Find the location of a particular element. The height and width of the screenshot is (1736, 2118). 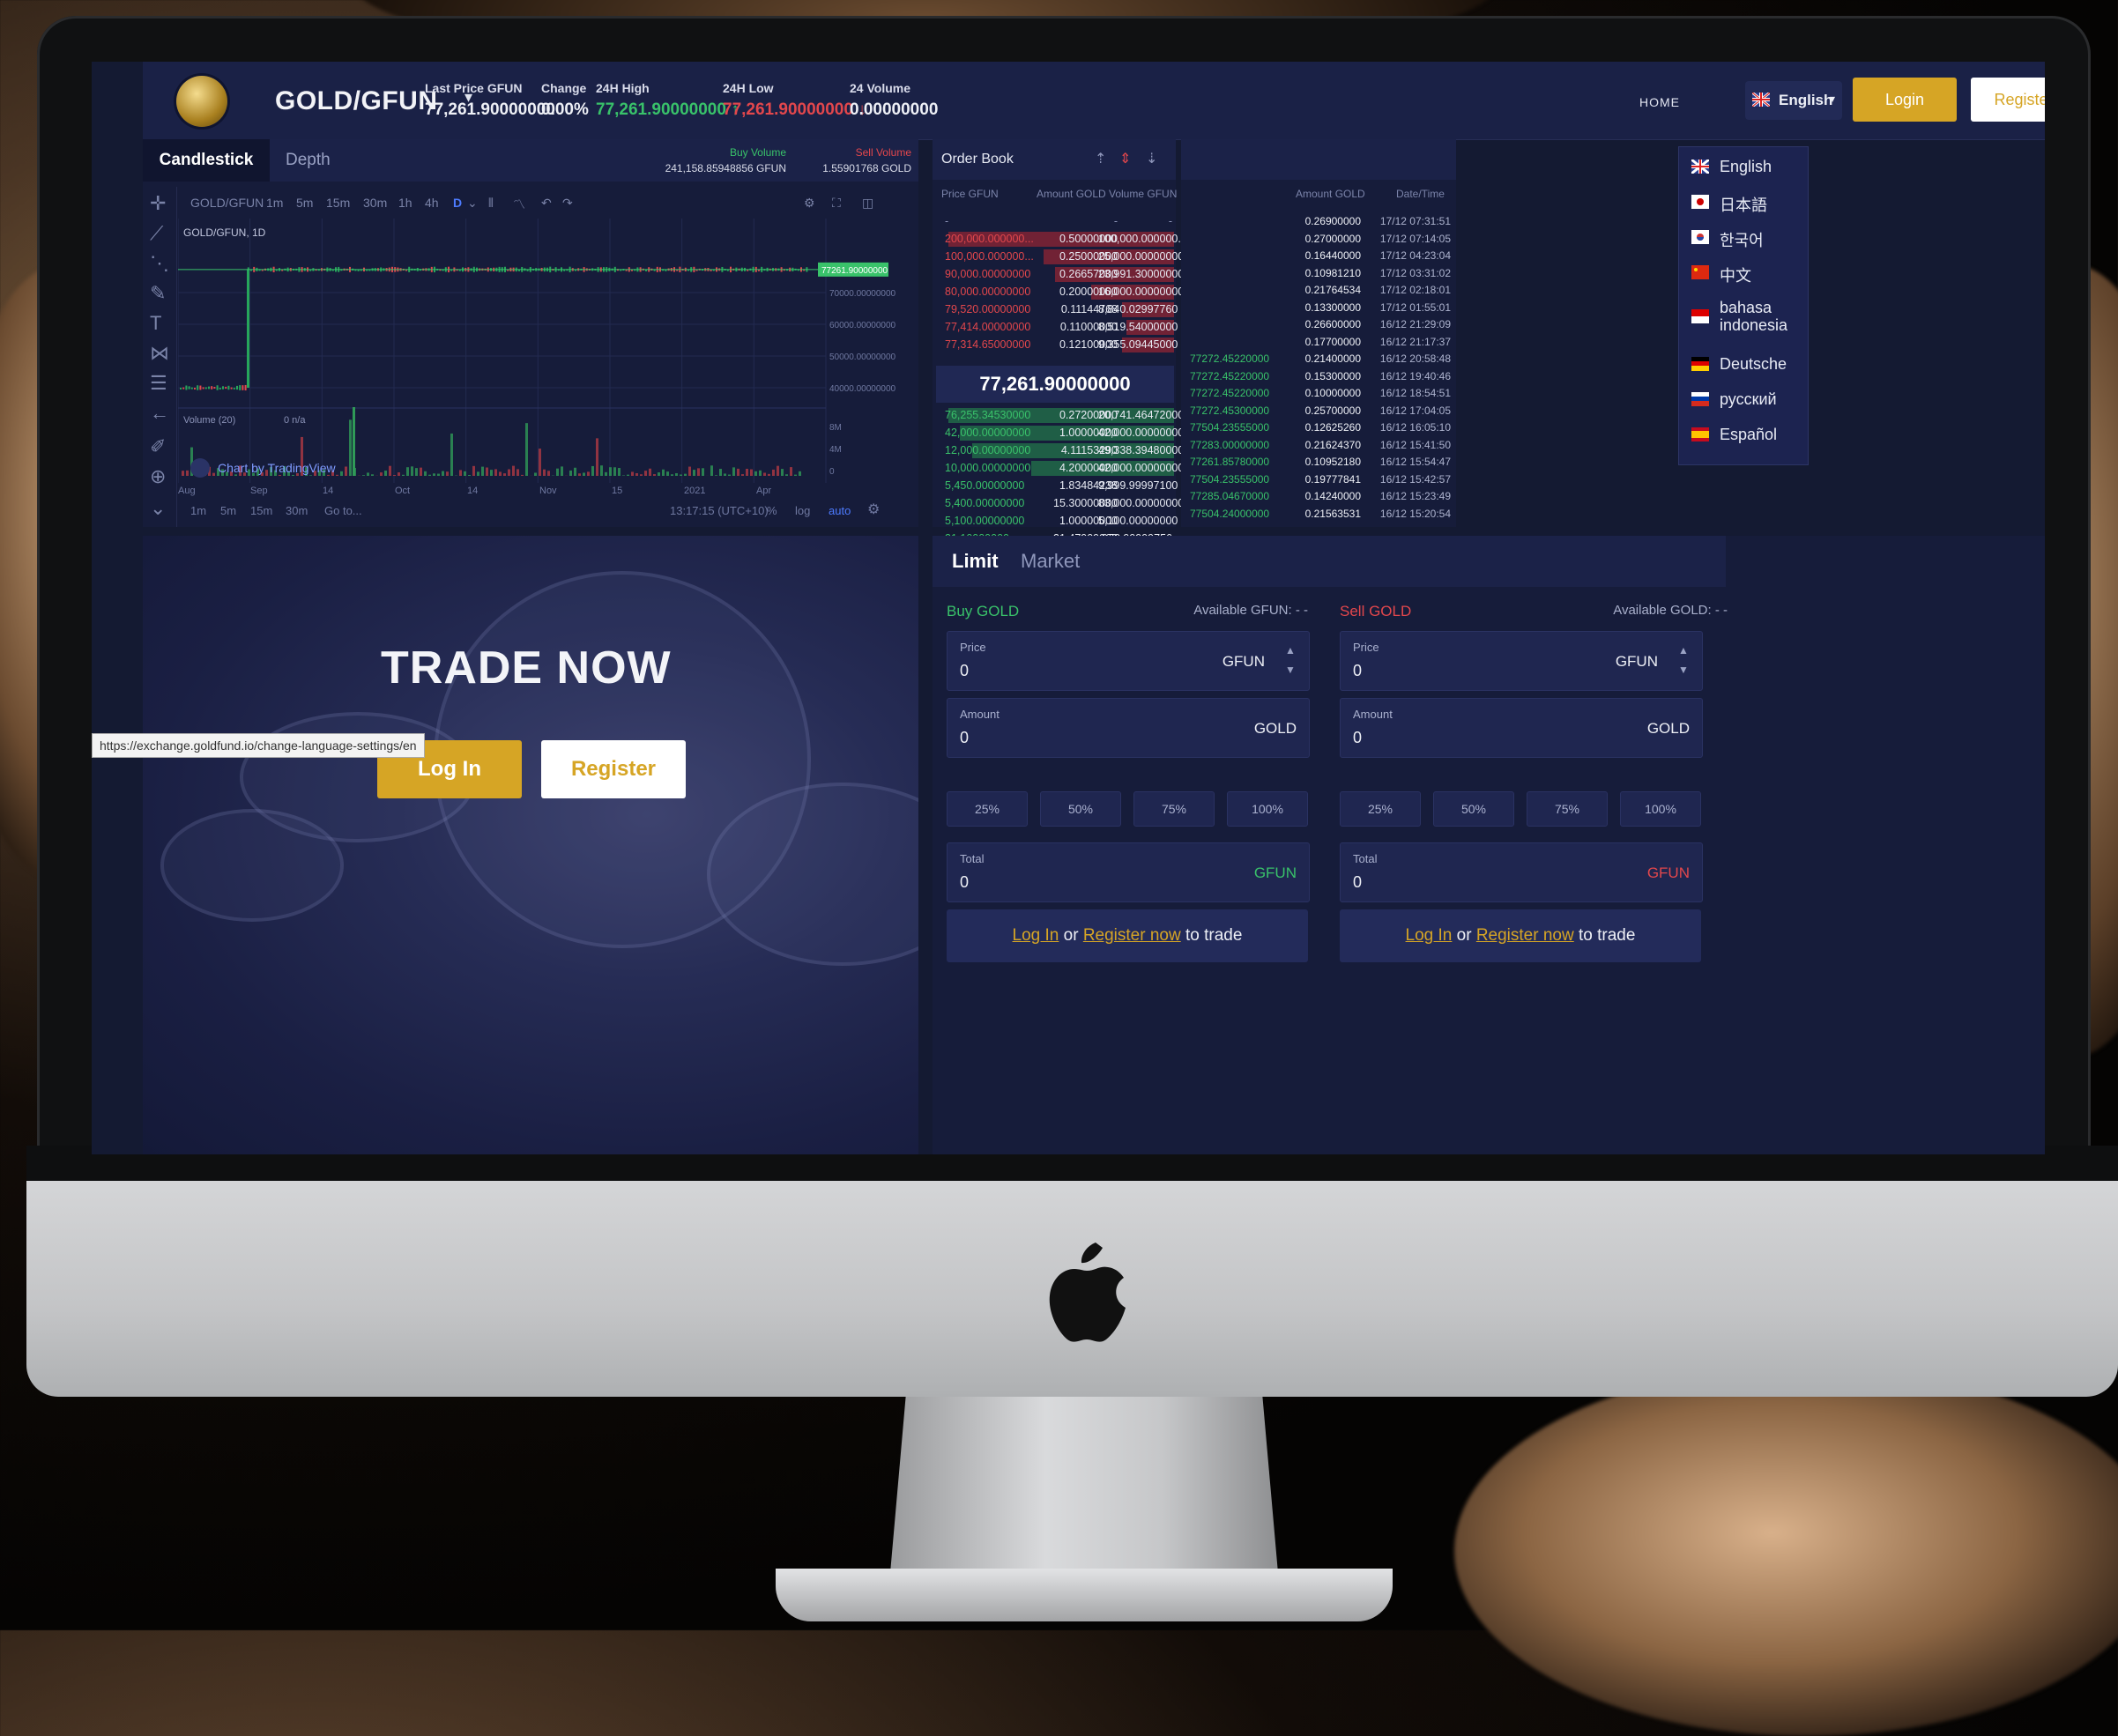

language-option-spanish: Español is located at coordinates (1744, 434).